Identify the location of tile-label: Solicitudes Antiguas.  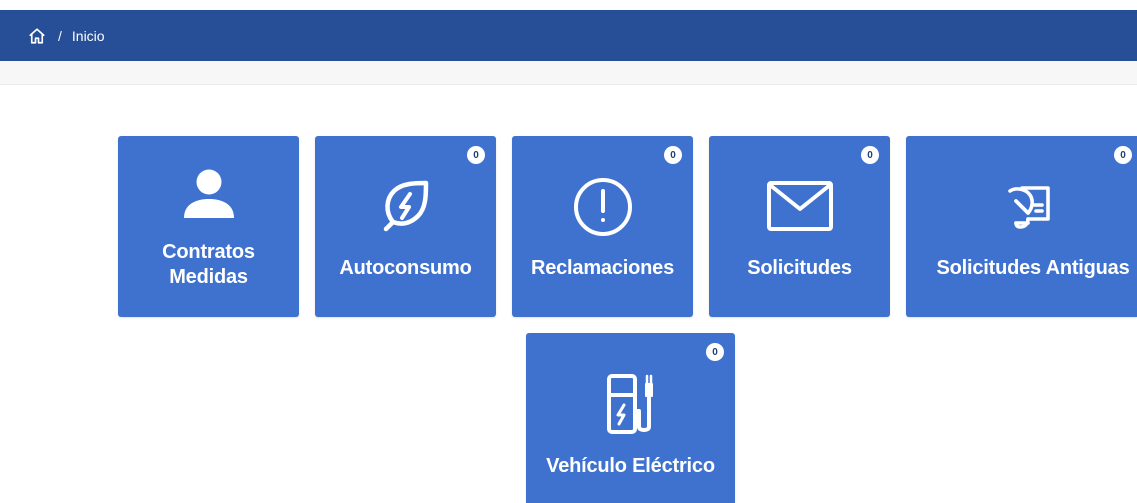
(1033, 268).